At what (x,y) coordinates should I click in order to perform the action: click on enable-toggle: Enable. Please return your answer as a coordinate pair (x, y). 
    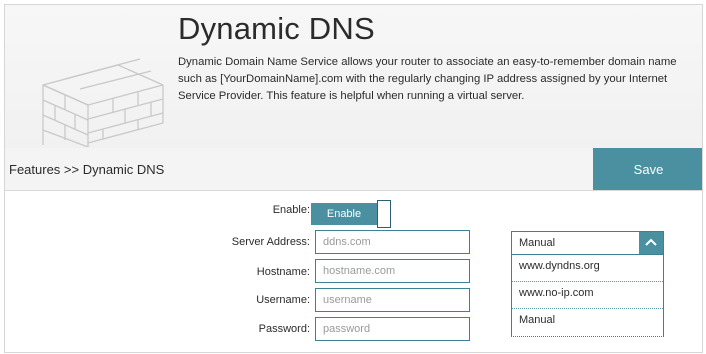
    Looking at the image, I should click on (351, 214).